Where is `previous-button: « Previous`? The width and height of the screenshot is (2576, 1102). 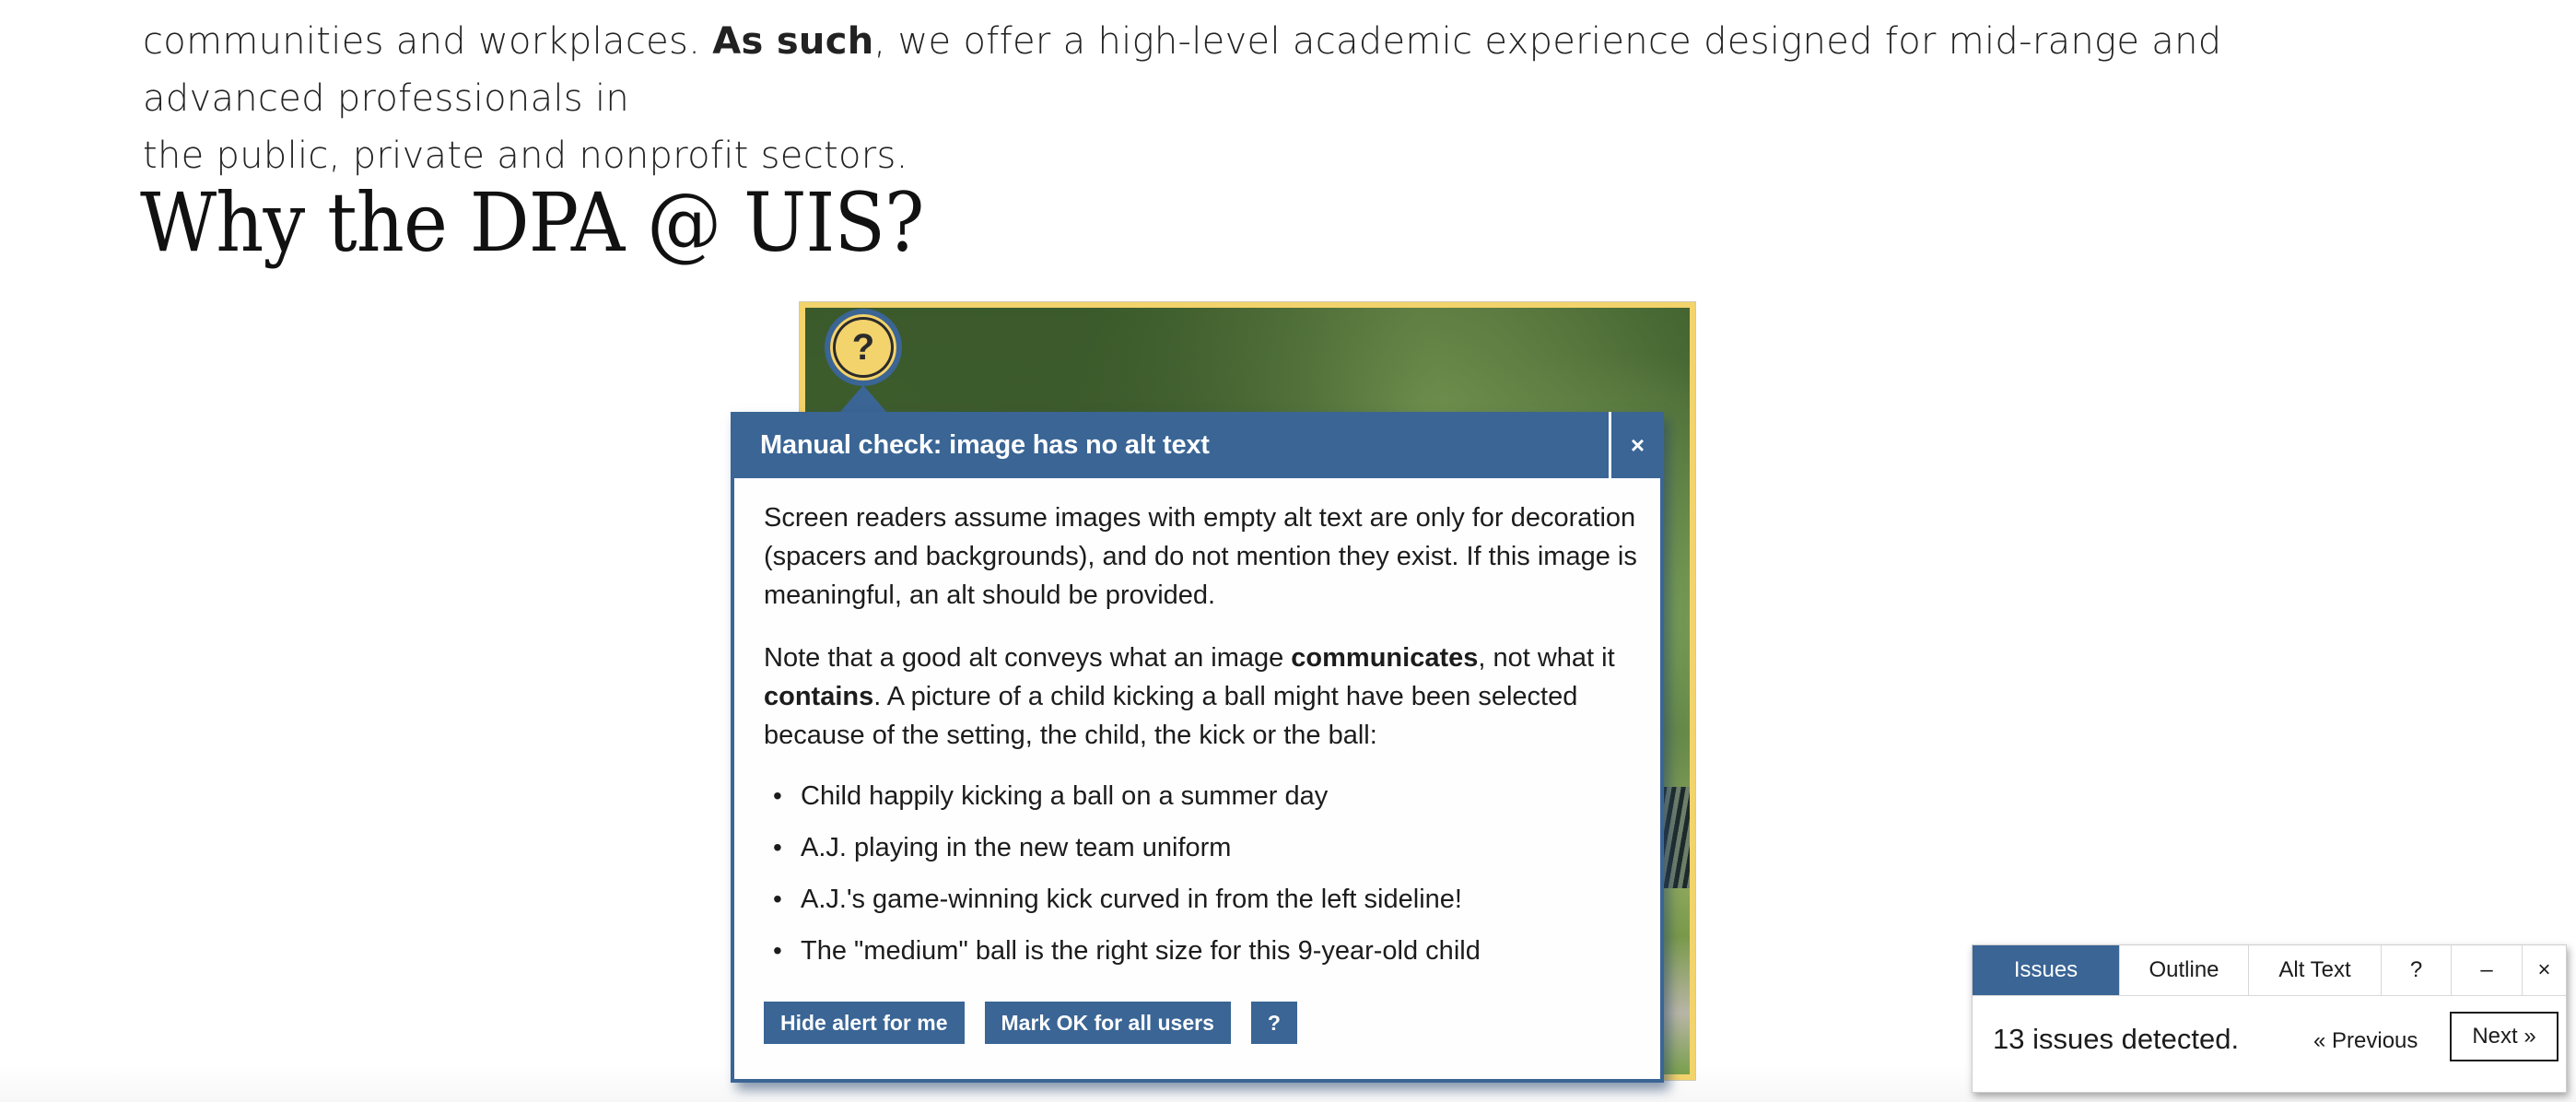
previous-button: « Previous is located at coordinates (2365, 1041).